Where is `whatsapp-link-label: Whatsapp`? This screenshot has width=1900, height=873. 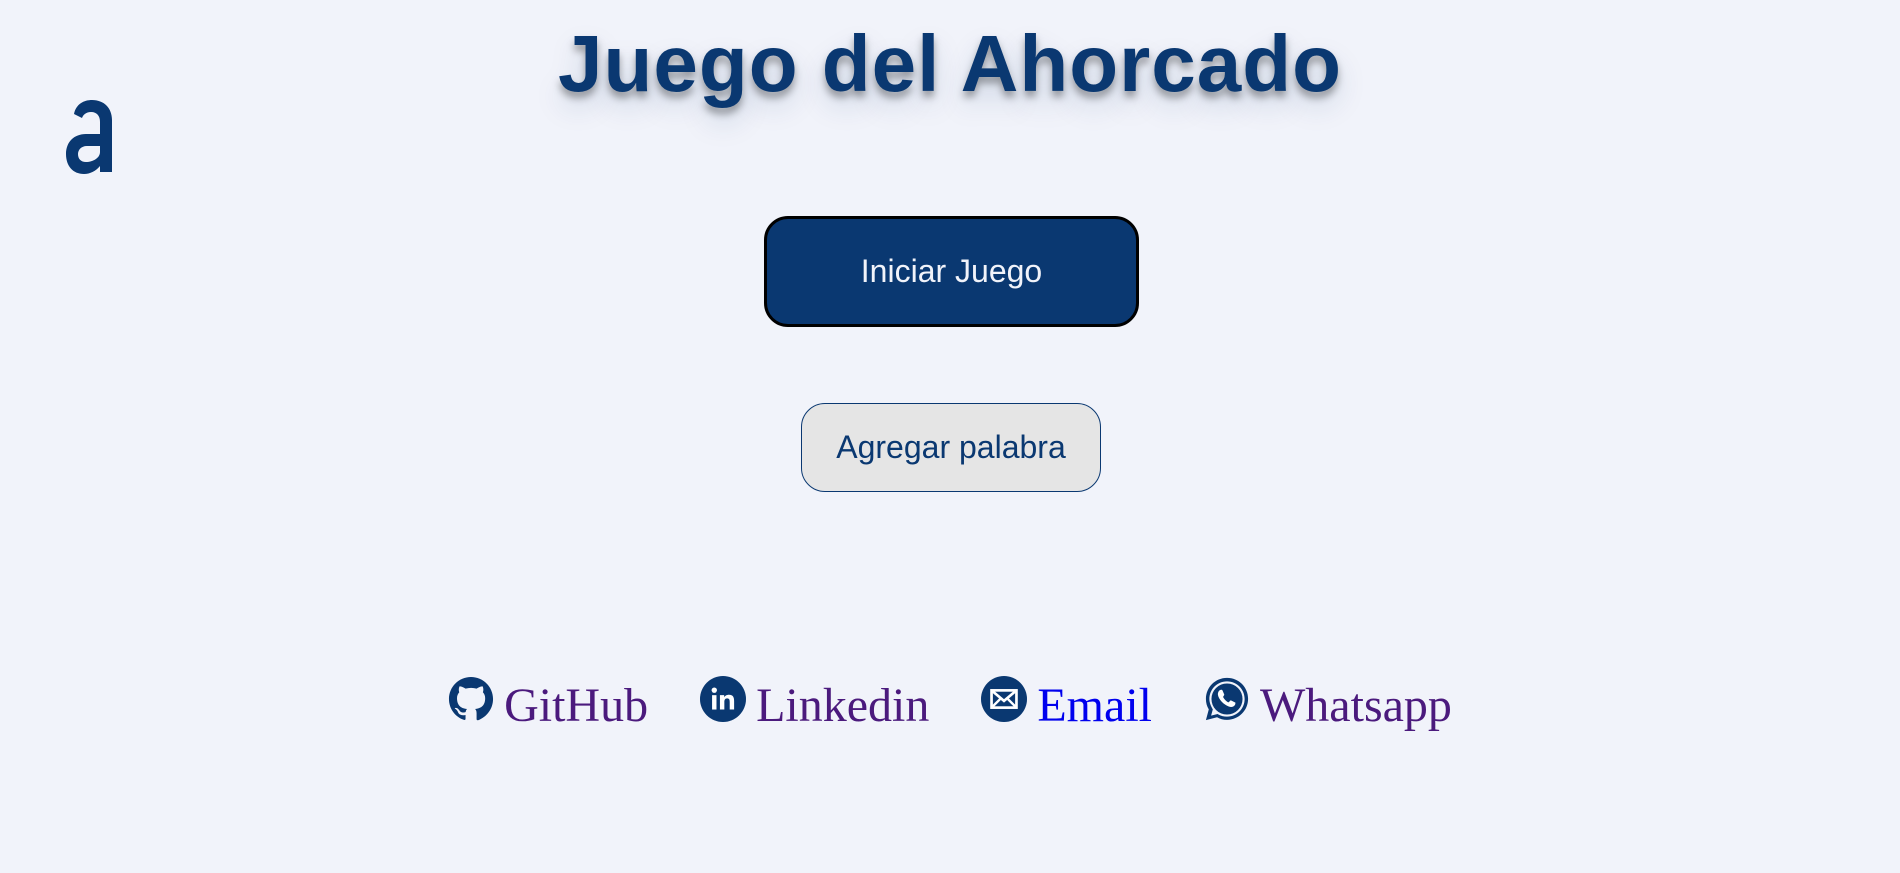
whatsapp-link-label: Whatsapp is located at coordinates (1356, 705).